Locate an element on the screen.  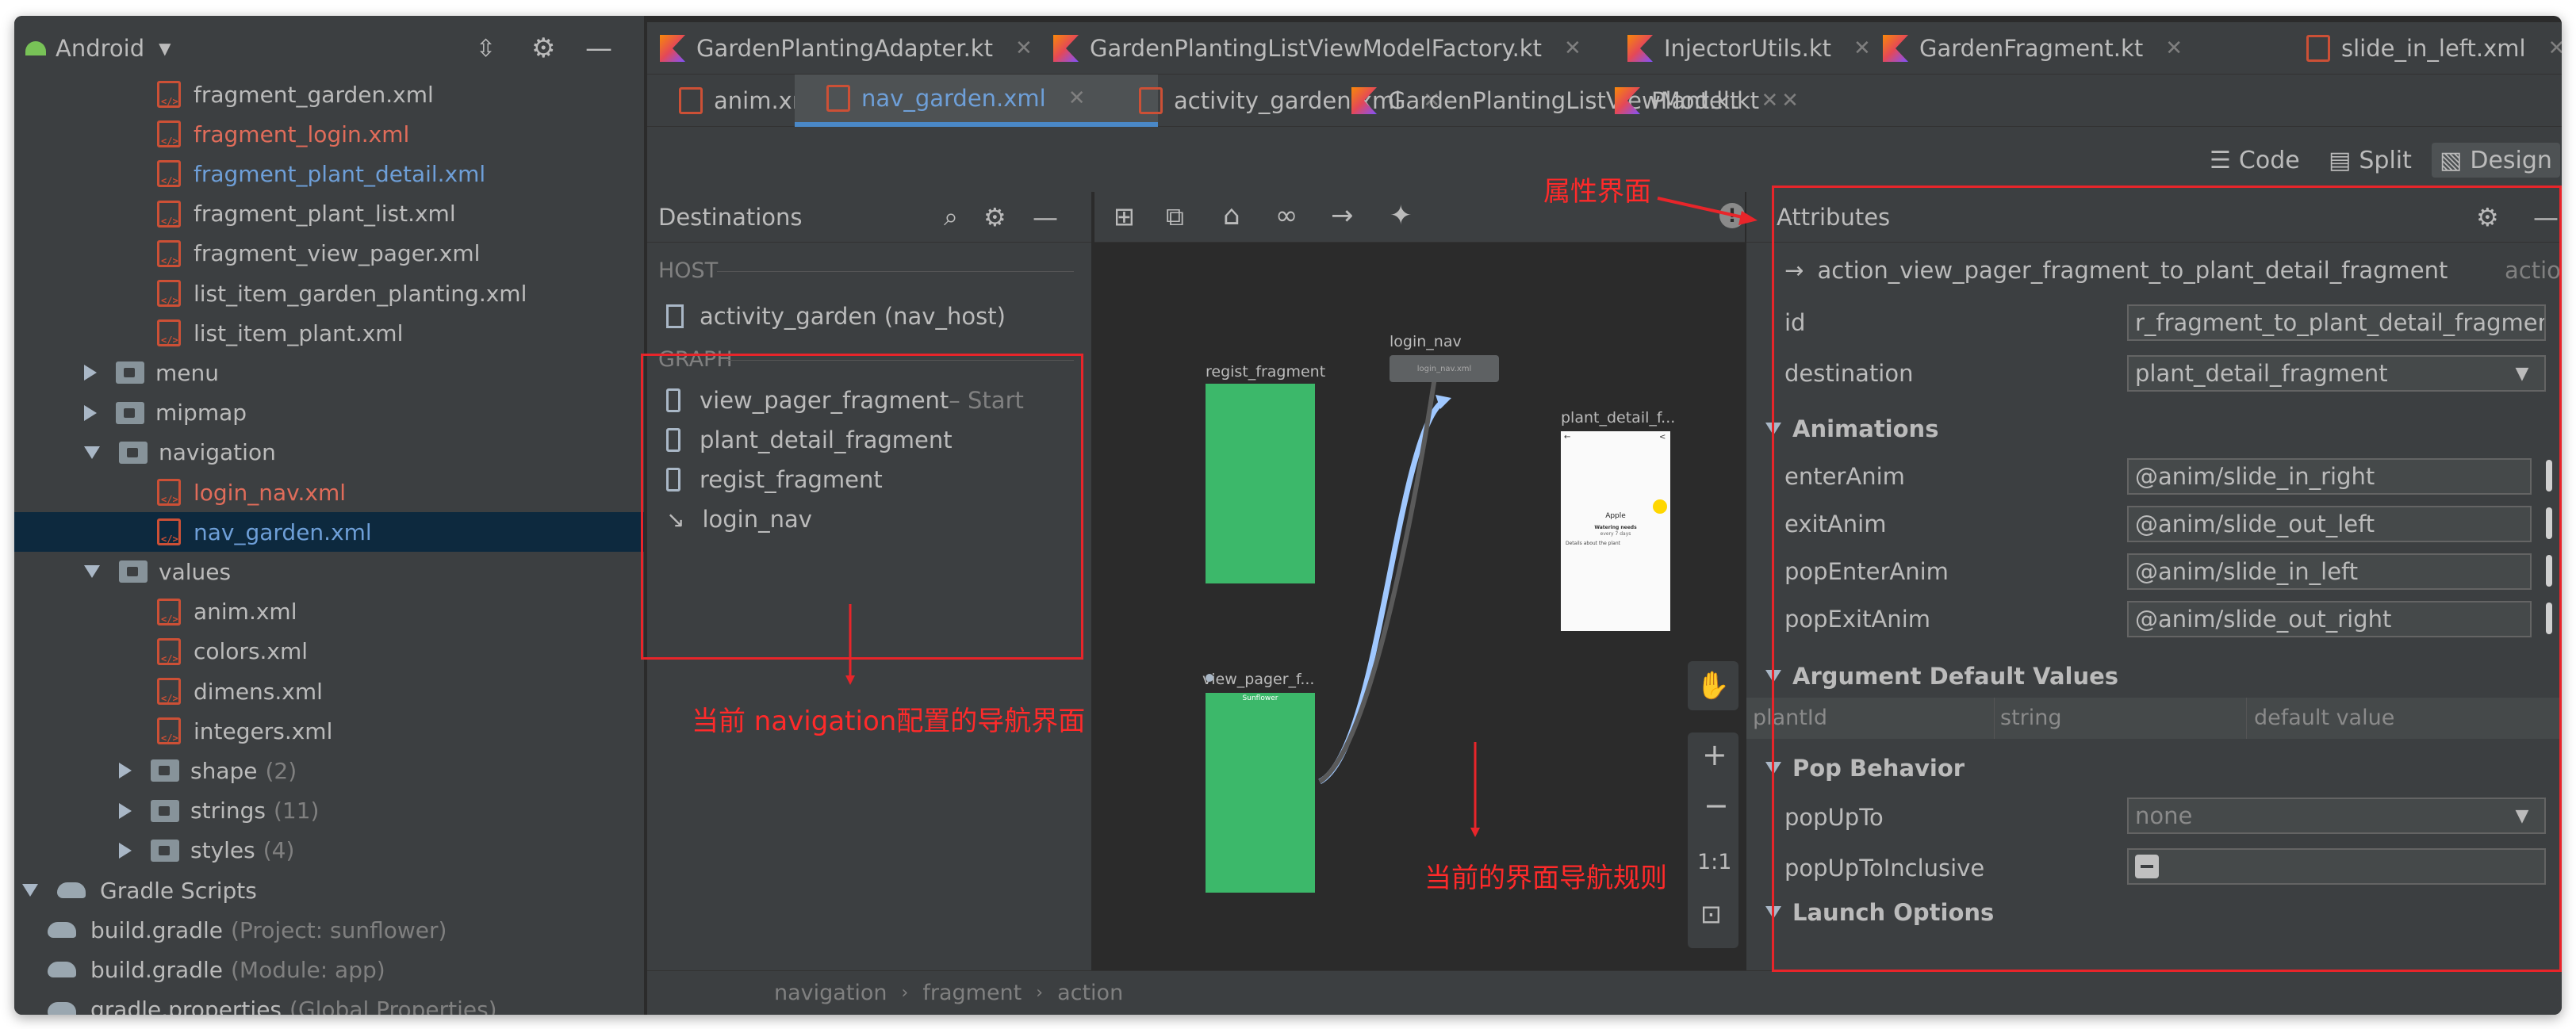
annotation-arrow is located at coordinates (1703, 208).